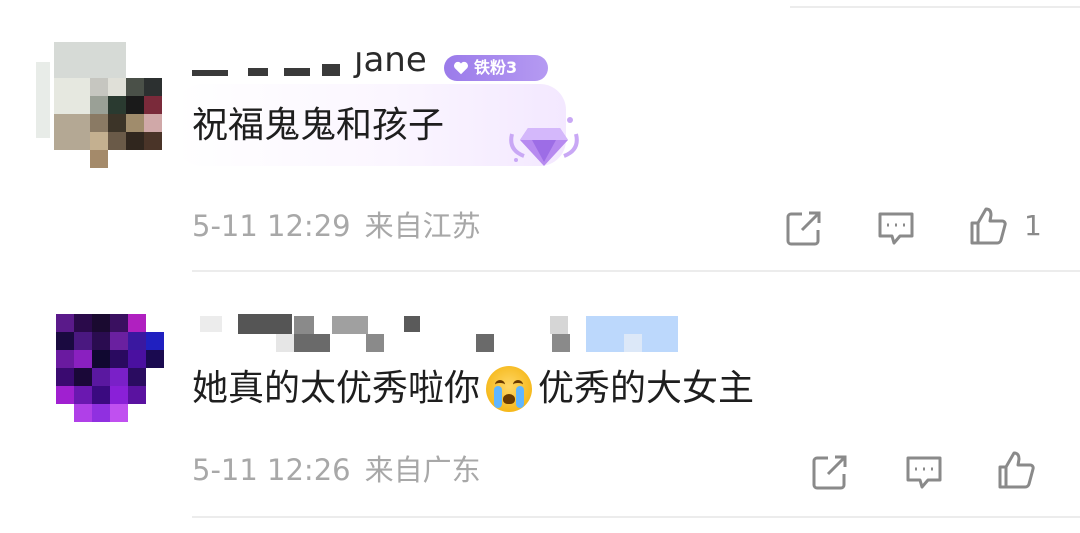  I want to click on username: jane, so click(317, 66).